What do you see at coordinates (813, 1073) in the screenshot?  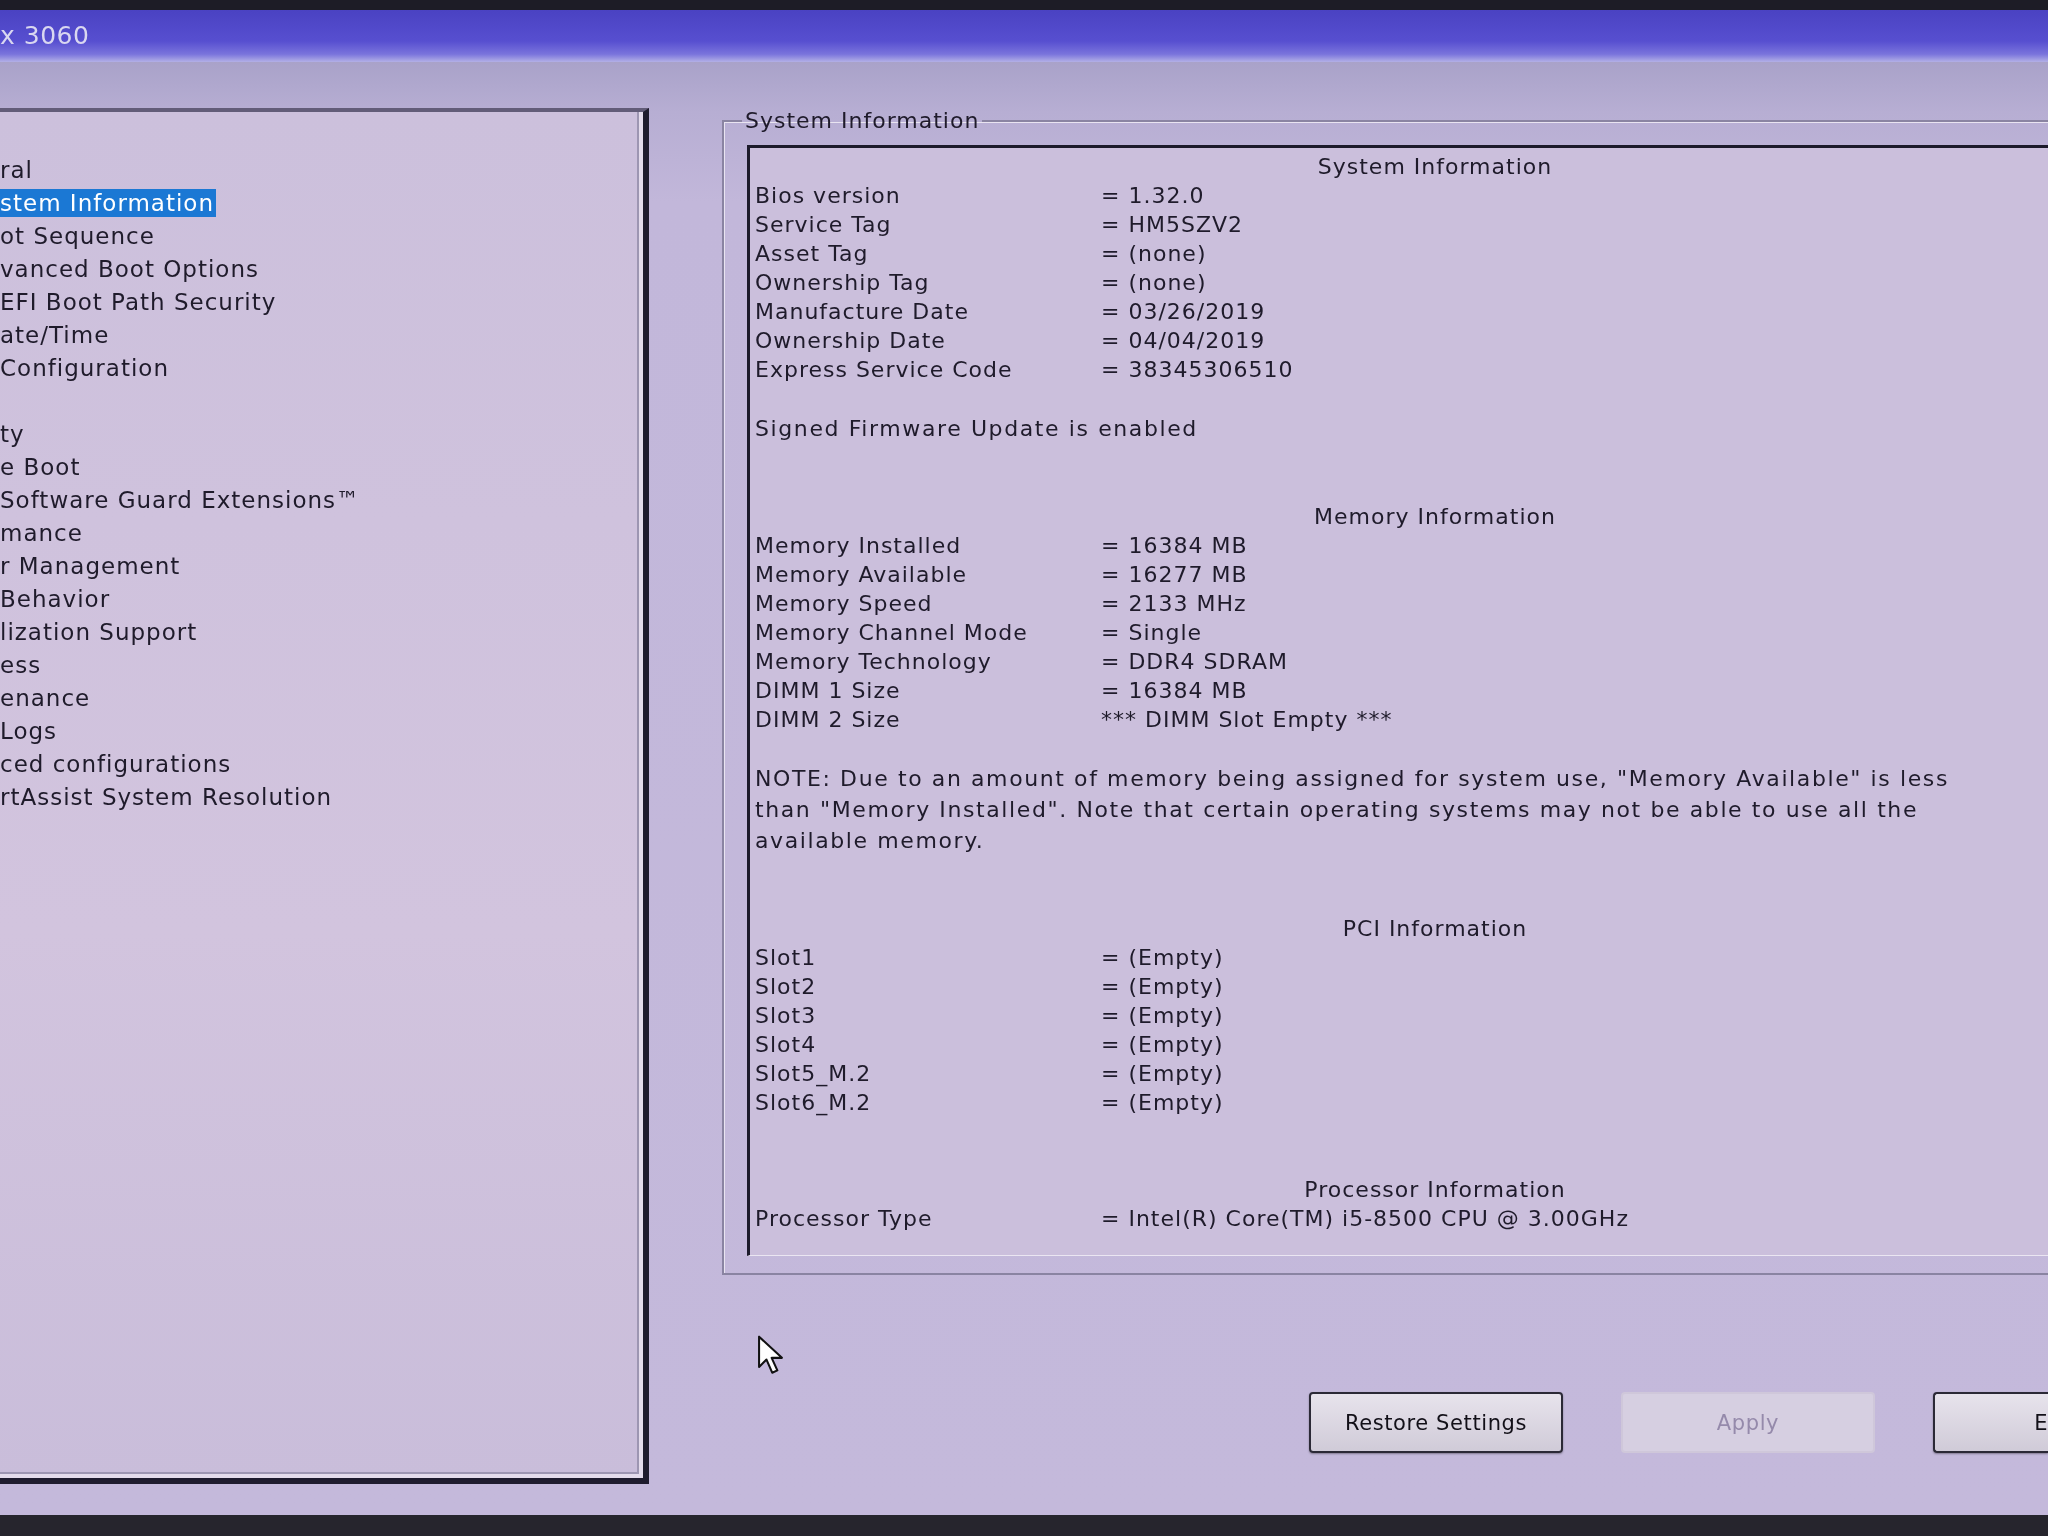 I see `field-label: Slot5_M.2` at bounding box center [813, 1073].